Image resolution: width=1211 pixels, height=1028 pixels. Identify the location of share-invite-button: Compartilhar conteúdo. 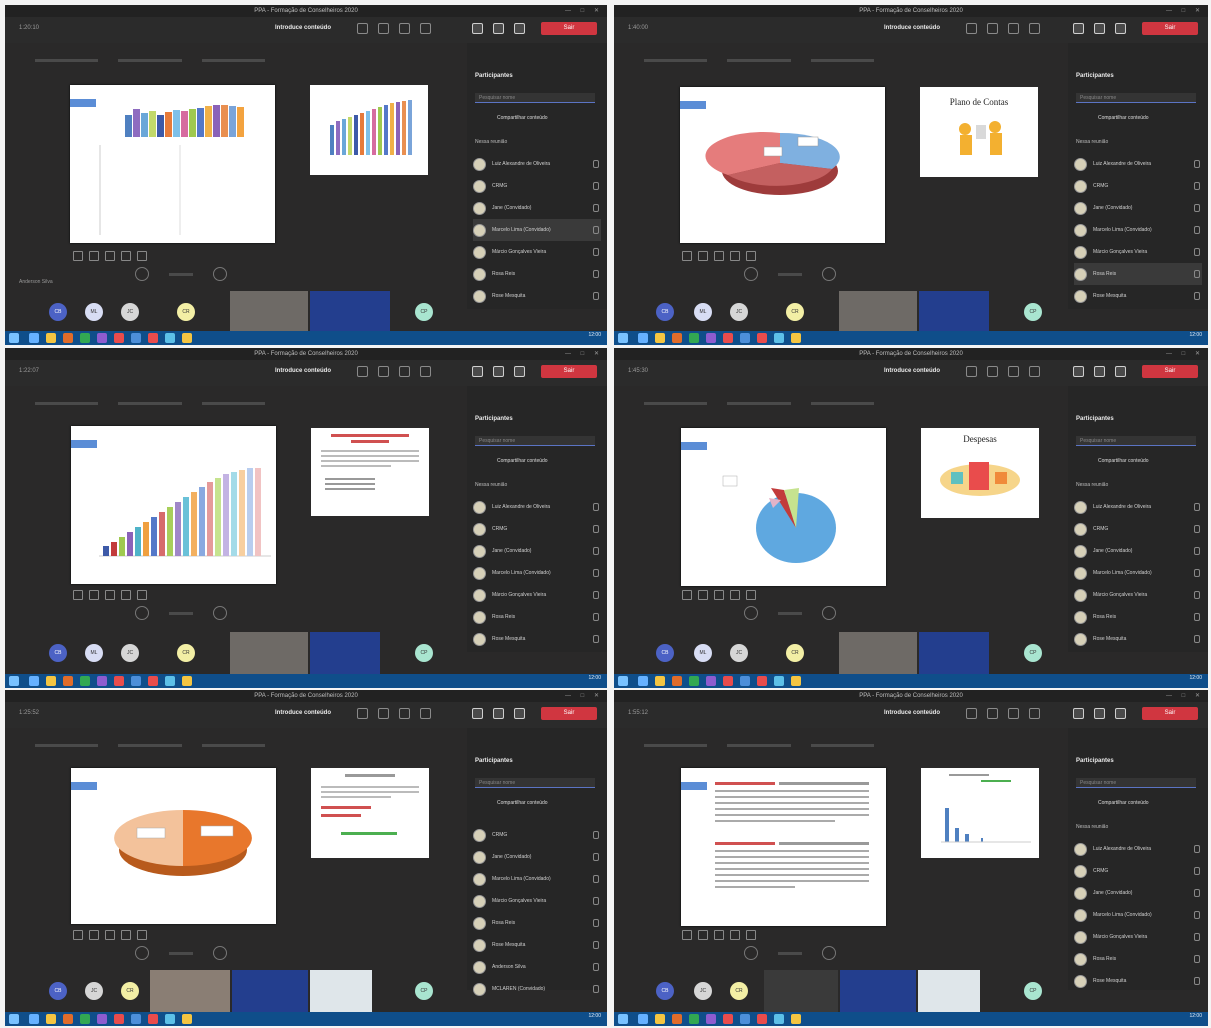
(1123, 118).